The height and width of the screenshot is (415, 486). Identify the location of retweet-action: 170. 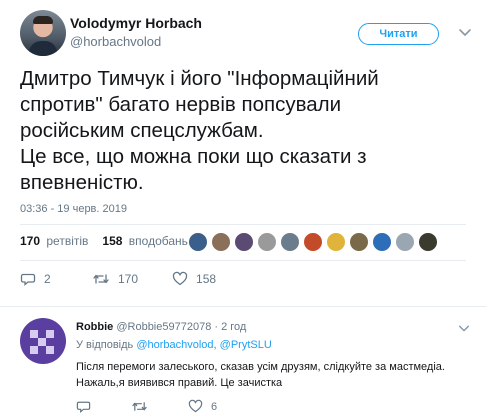
(115, 279).